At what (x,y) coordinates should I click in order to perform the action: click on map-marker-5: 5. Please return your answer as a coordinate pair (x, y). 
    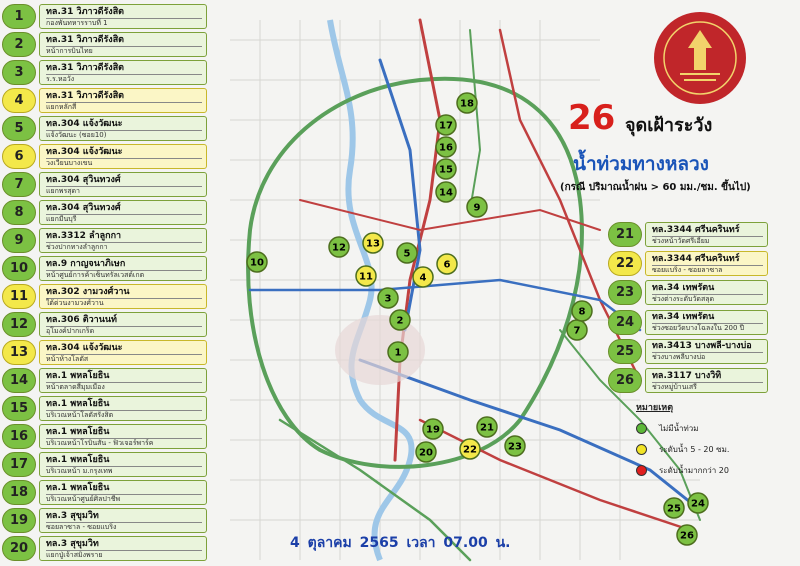
    Looking at the image, I should click on (407, 253).